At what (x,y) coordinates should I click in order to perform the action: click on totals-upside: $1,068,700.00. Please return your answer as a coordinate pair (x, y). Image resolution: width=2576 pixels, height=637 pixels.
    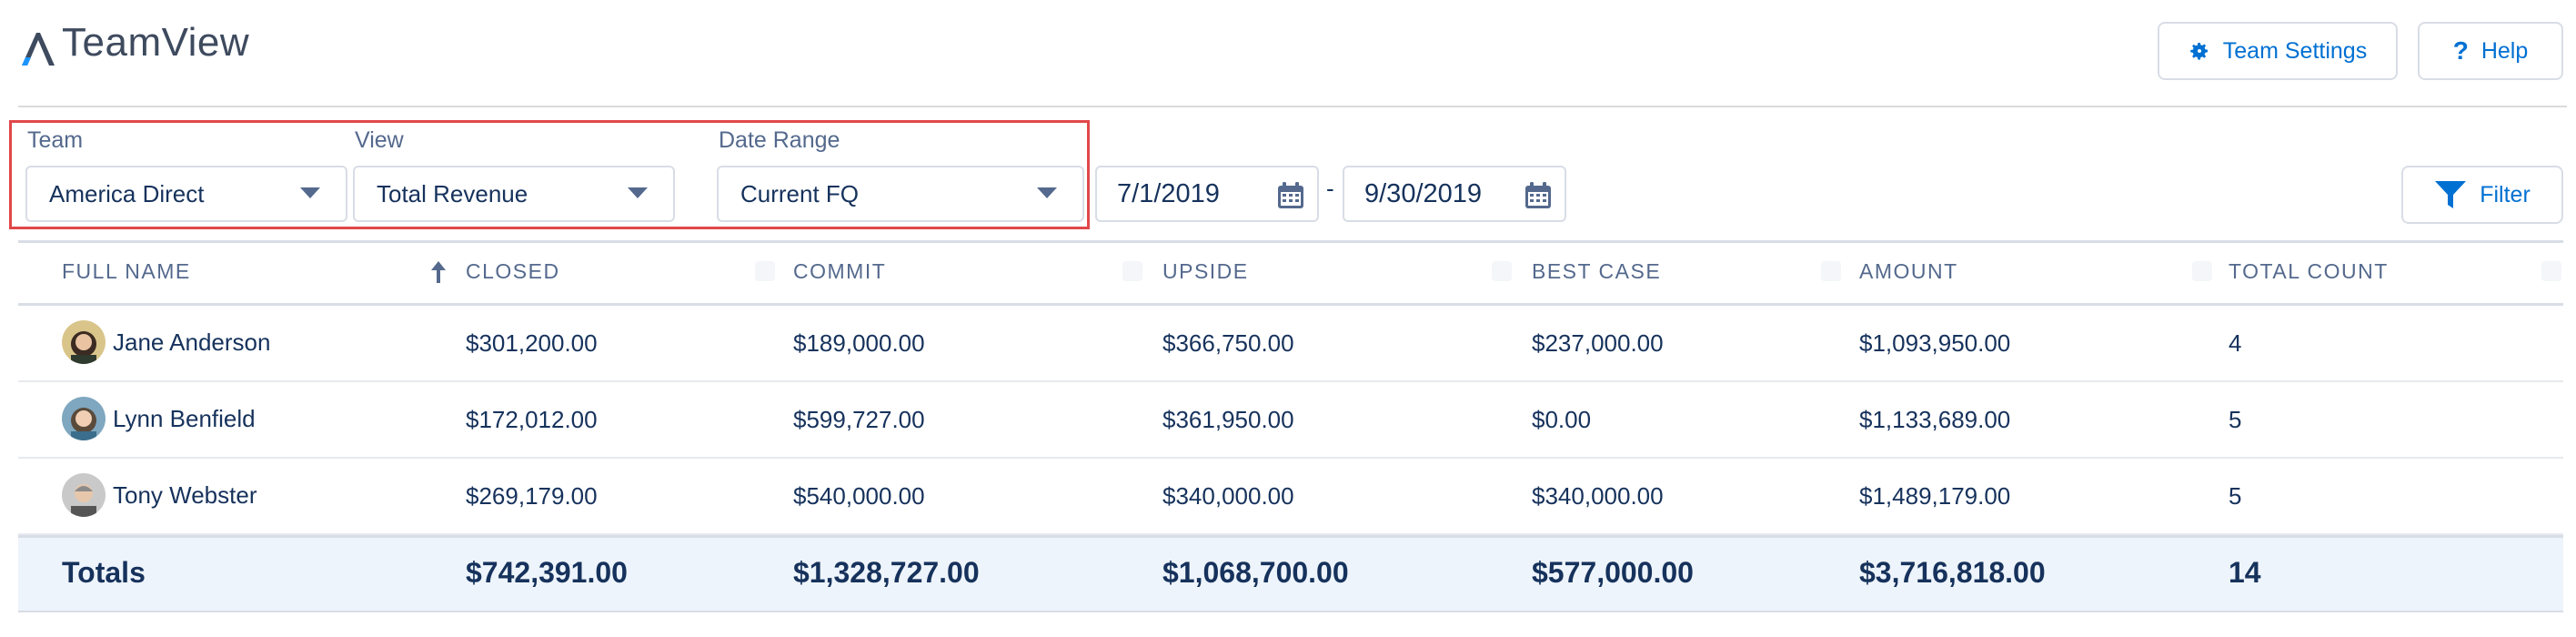
    Looking at the image, I should click on (1255, 573).